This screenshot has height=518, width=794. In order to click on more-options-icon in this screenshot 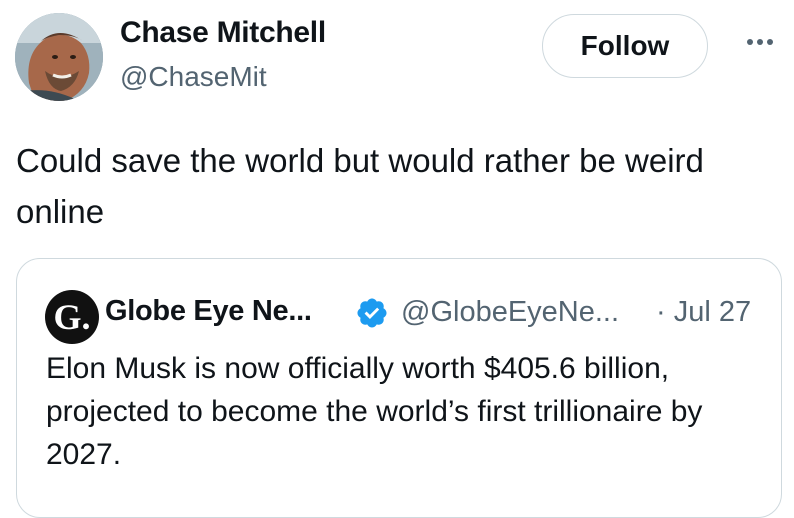, I will do `click(760, 42)`.